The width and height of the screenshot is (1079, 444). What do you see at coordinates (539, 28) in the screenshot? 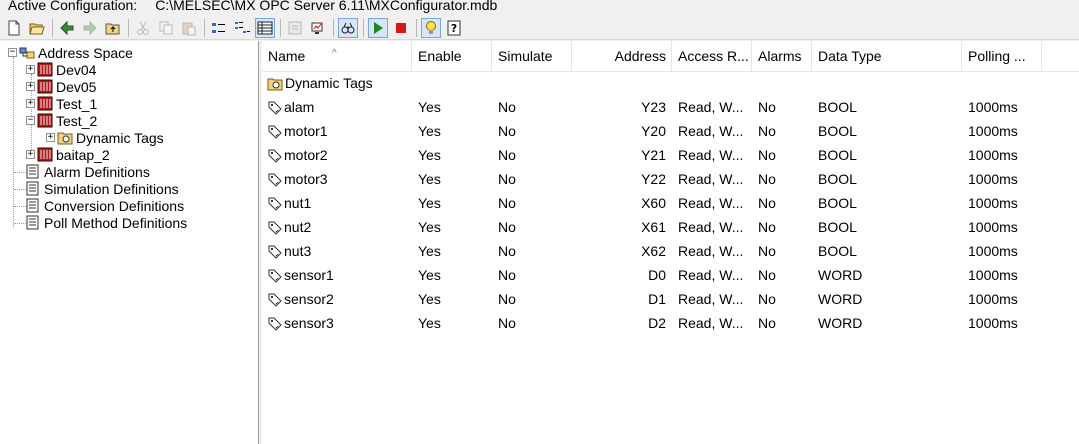
I see `toolbar: ?` at bounding box center [539, 28].